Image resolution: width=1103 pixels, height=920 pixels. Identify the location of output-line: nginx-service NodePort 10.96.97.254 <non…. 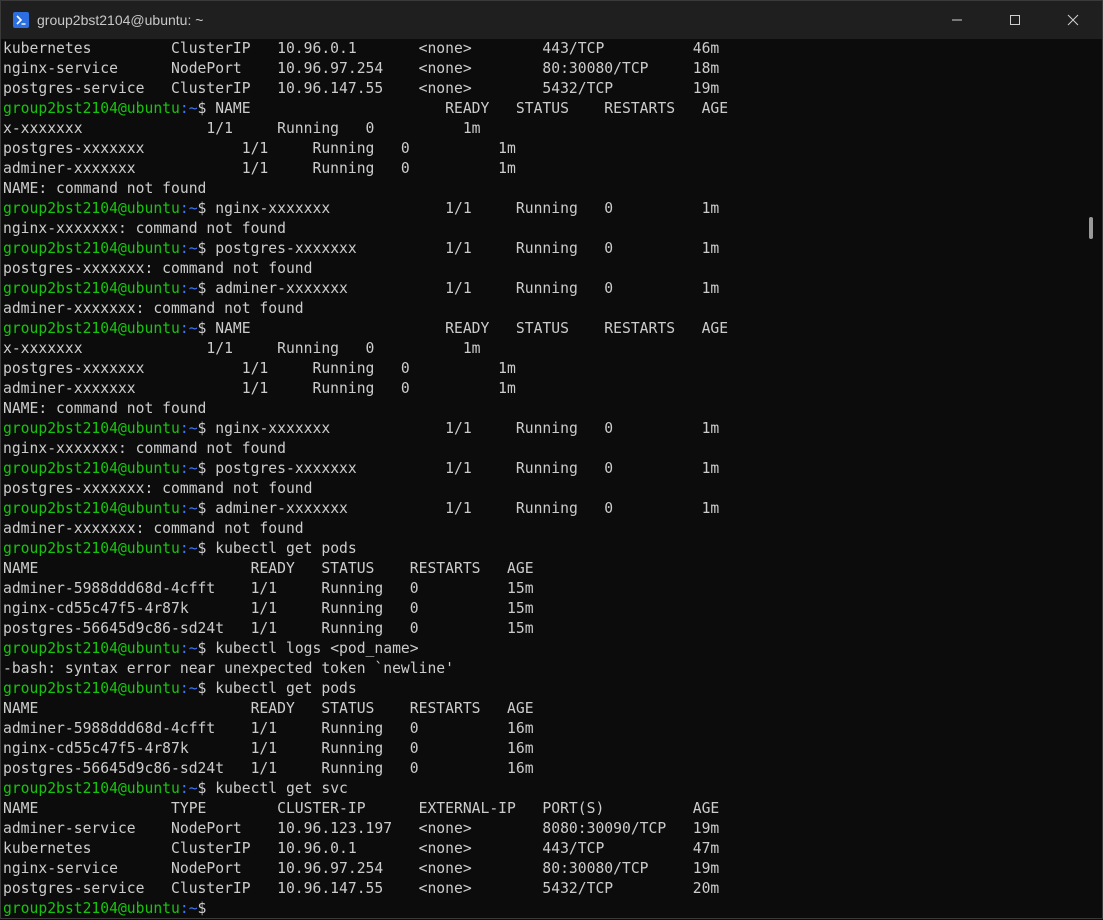
(361, 868).